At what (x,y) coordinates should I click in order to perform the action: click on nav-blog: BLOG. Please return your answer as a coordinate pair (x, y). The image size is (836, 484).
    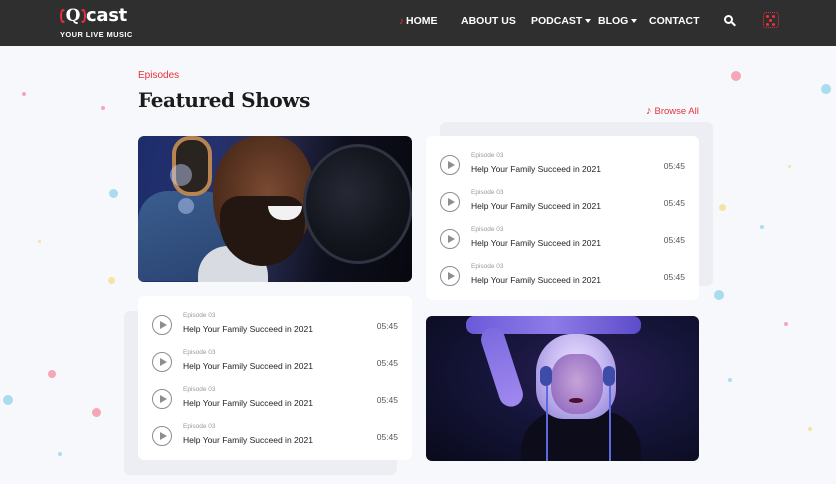
    Looking at the image, I should click on (618, 21).